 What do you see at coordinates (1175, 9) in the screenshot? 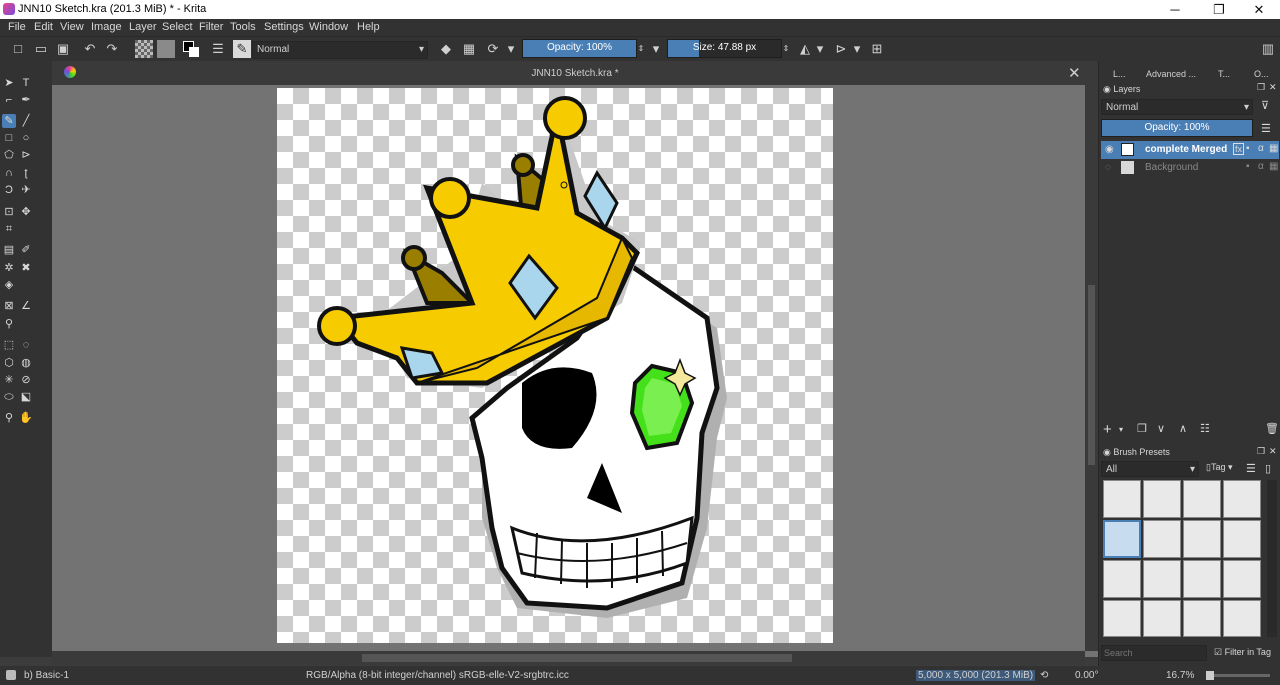
I see `minimize-button: ─` at bounding box center [1175, 9].